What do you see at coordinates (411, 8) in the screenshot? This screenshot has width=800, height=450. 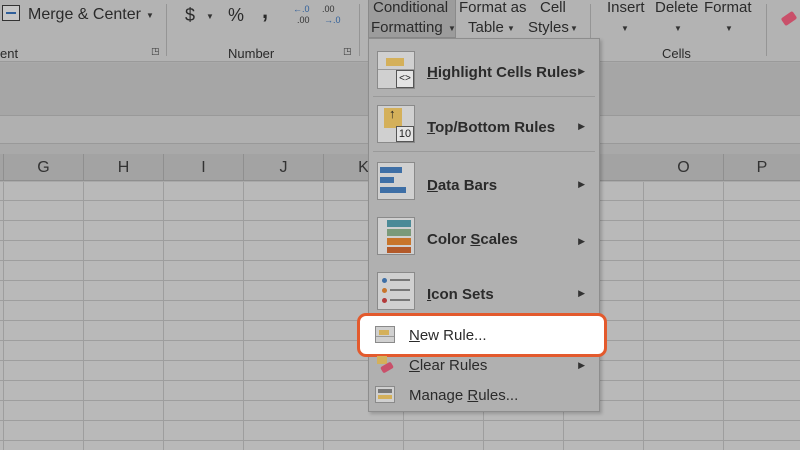 I see `cf-label-line1: Conditional` at bounding box center [411, 8].